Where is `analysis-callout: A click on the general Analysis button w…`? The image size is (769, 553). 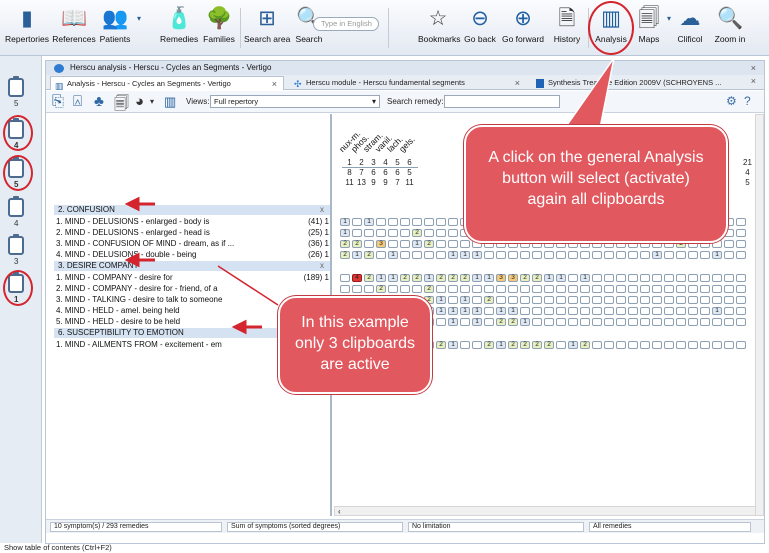 analysis-callout: A click on the general Analysis button w… is located at coordinates (596, 184).